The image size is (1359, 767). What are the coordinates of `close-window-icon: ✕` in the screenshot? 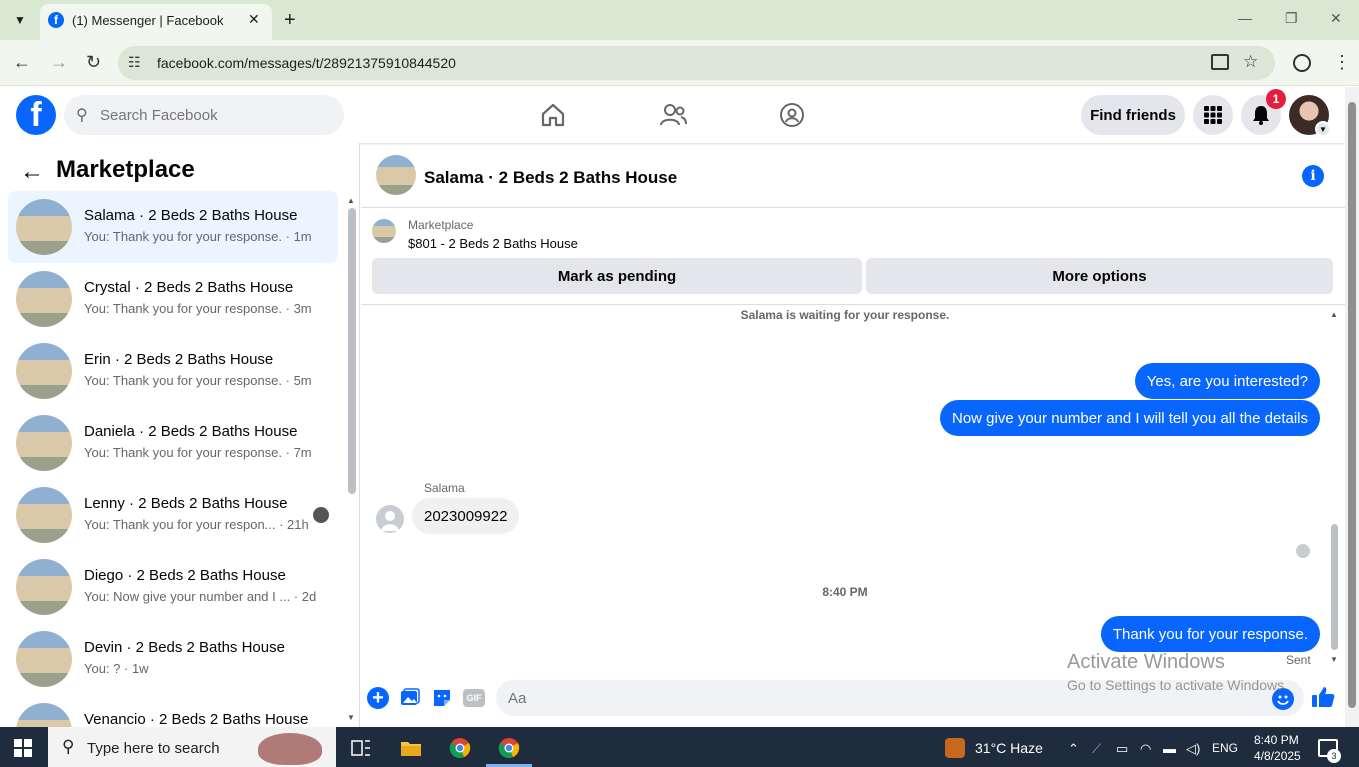 It's located at (1336, 18).